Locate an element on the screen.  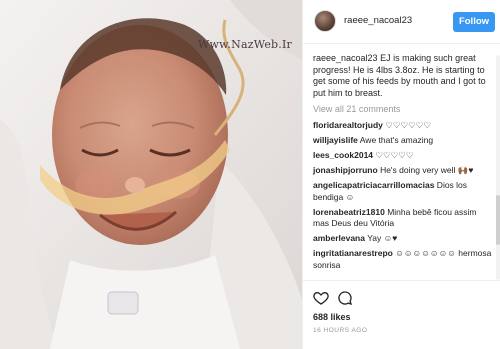
comment-text: He's doing very well 🙌🏾♥ is located at coordinates (425, 170).